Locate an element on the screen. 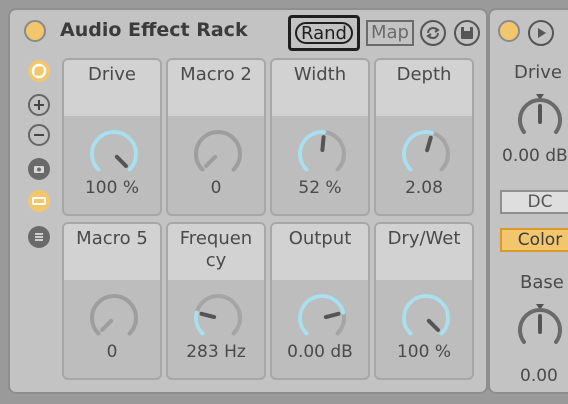  macro-label: Depth is located at coordinates (424, 74).